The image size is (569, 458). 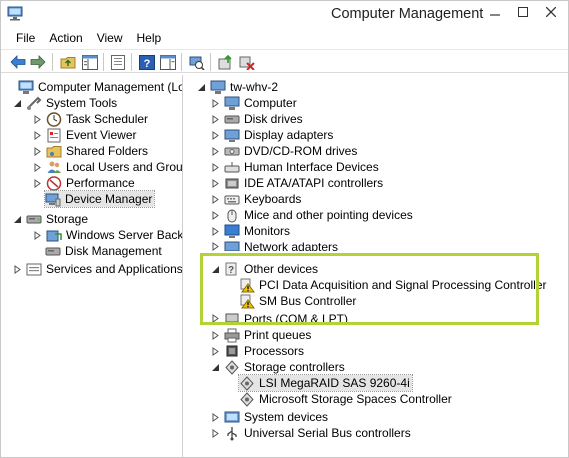 I want to click on warning-device-icon, so click(x=247, y=301).